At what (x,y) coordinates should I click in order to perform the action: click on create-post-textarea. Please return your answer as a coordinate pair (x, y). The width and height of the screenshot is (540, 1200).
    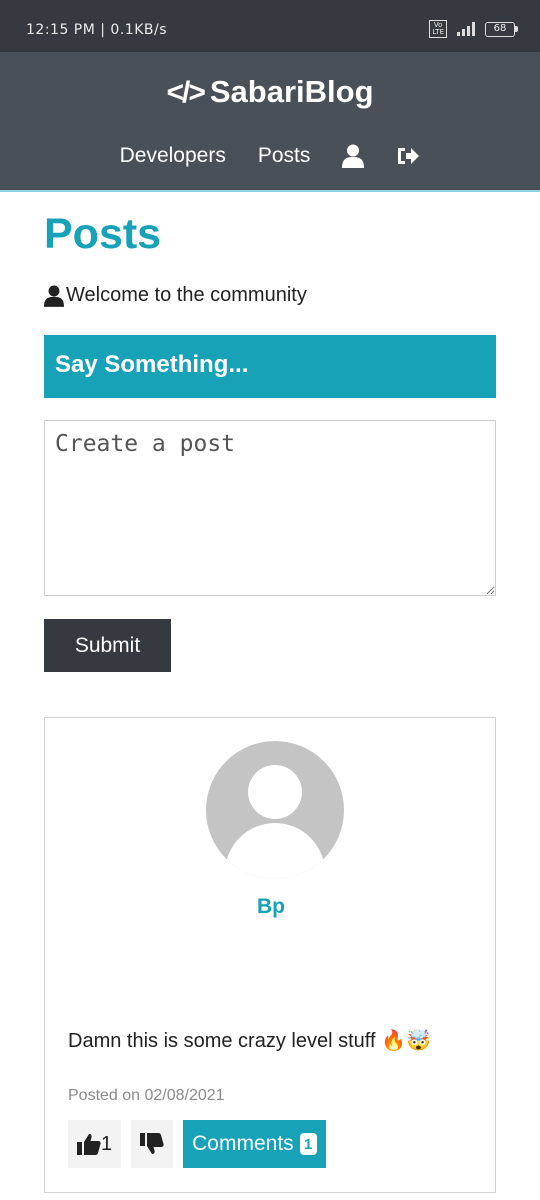
    Looking at the image, I should click on (270, 508).